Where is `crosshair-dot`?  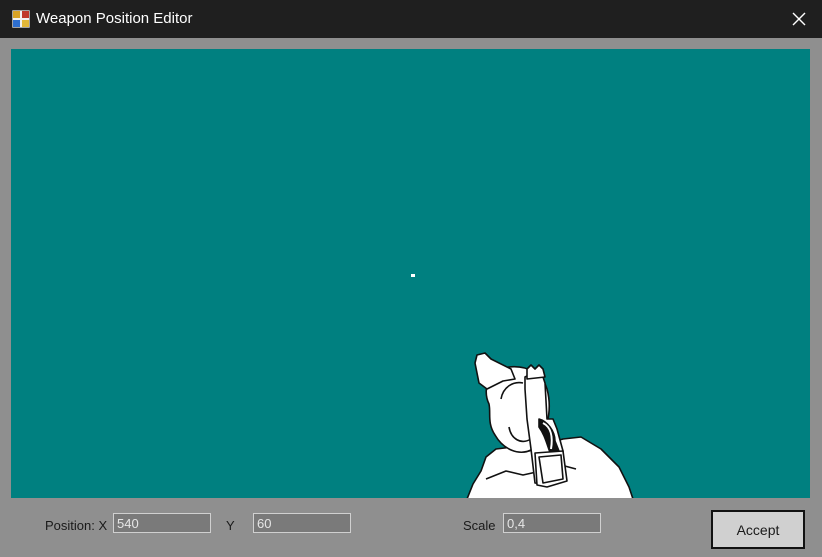 crosshair-dot is located at coordinates (413, 275).